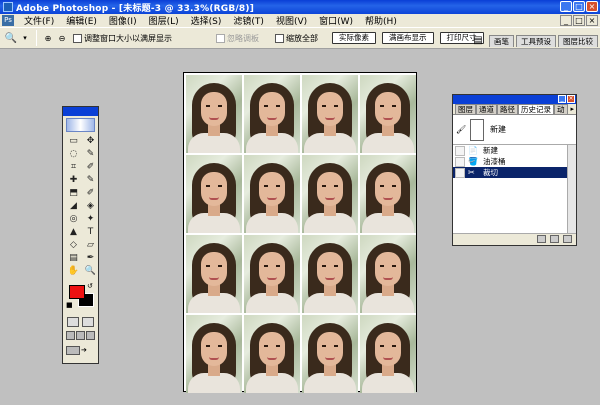 The height and width of the screenshot is (405, 600). What do you see at coordinates (164, 20) in the screenshot?
I see `menu-layer: 图层(L)` at bounding box center [164, 20].